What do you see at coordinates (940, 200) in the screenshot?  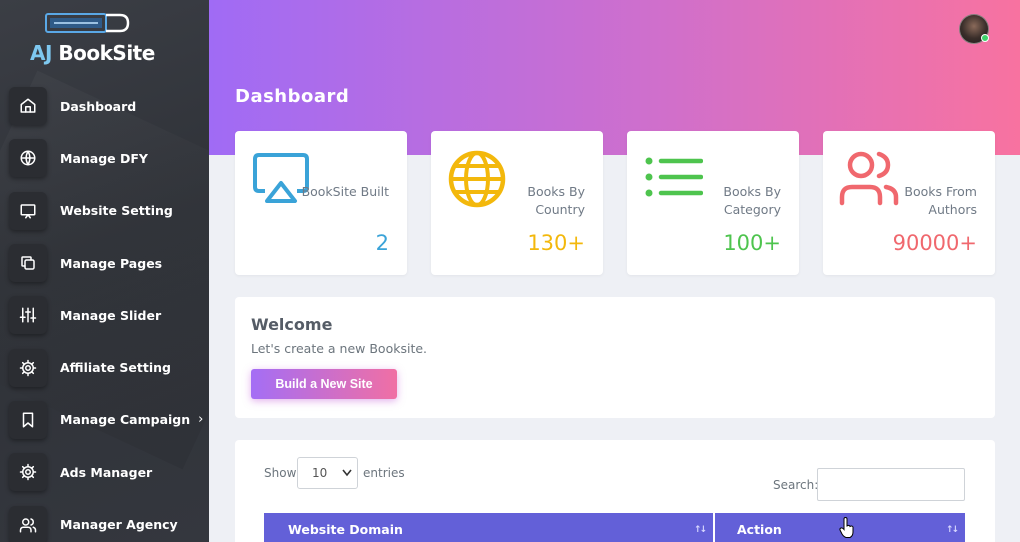 I see `stat-label: Books From Authors` at bounding box center [940, 200].